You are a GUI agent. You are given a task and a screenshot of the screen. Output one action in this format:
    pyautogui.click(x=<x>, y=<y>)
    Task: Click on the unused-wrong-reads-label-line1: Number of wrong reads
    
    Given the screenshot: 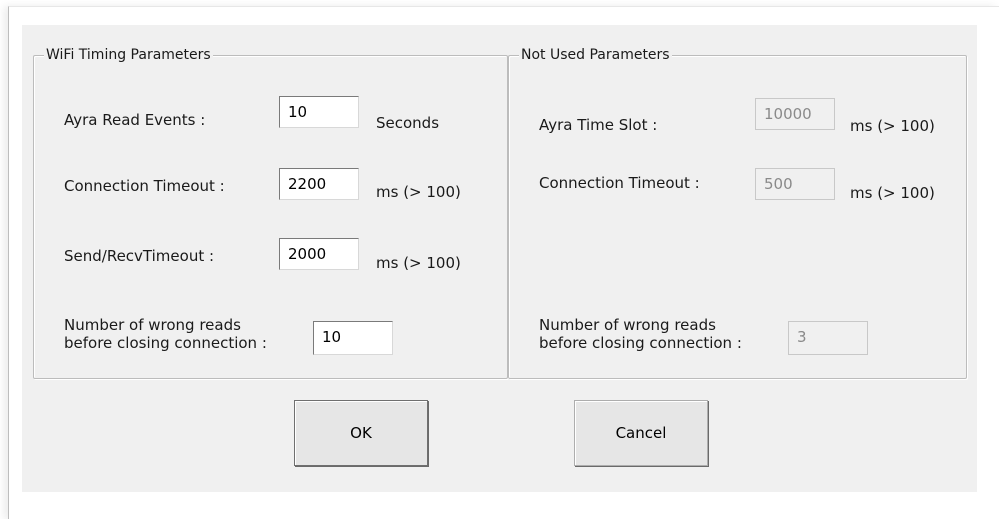 What is the action you would take?
    pyautogui.click(x=627, y=325)
    